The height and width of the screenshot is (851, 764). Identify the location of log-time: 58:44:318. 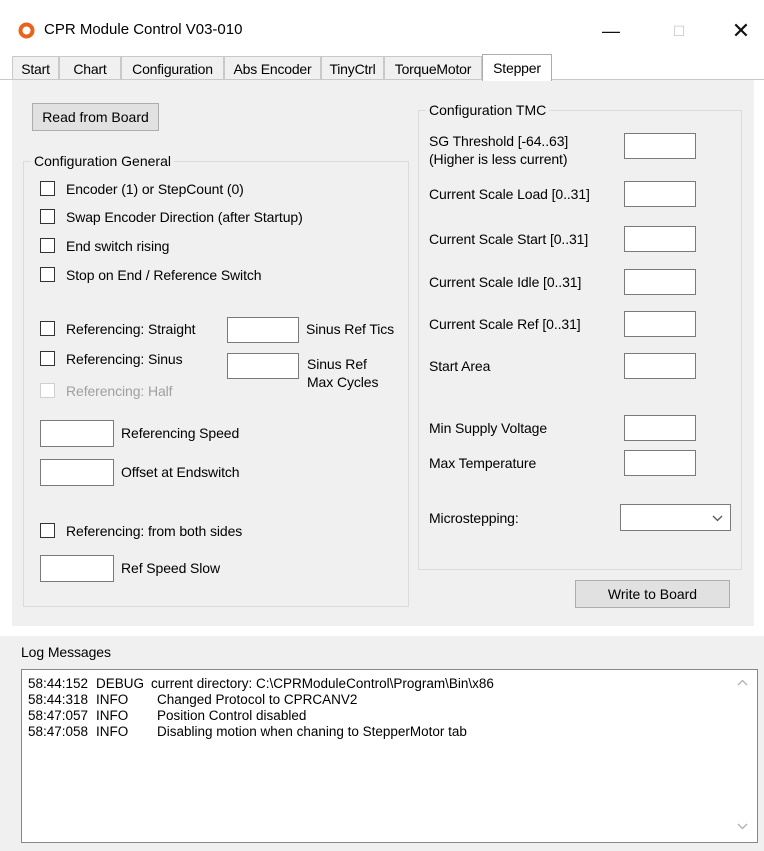
(58, 699).